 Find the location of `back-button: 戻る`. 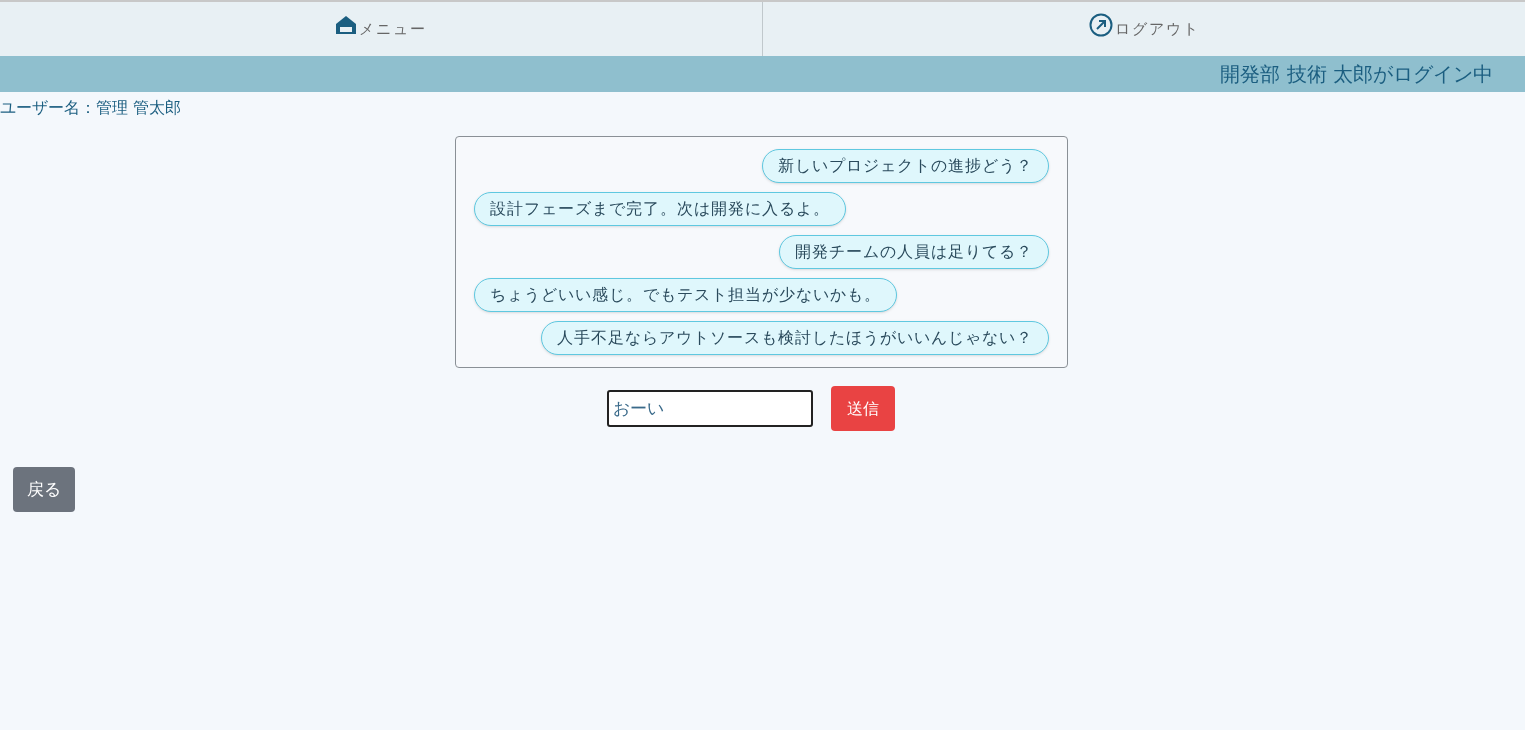

back-button: 戻る is located at coordinates (44, 489).